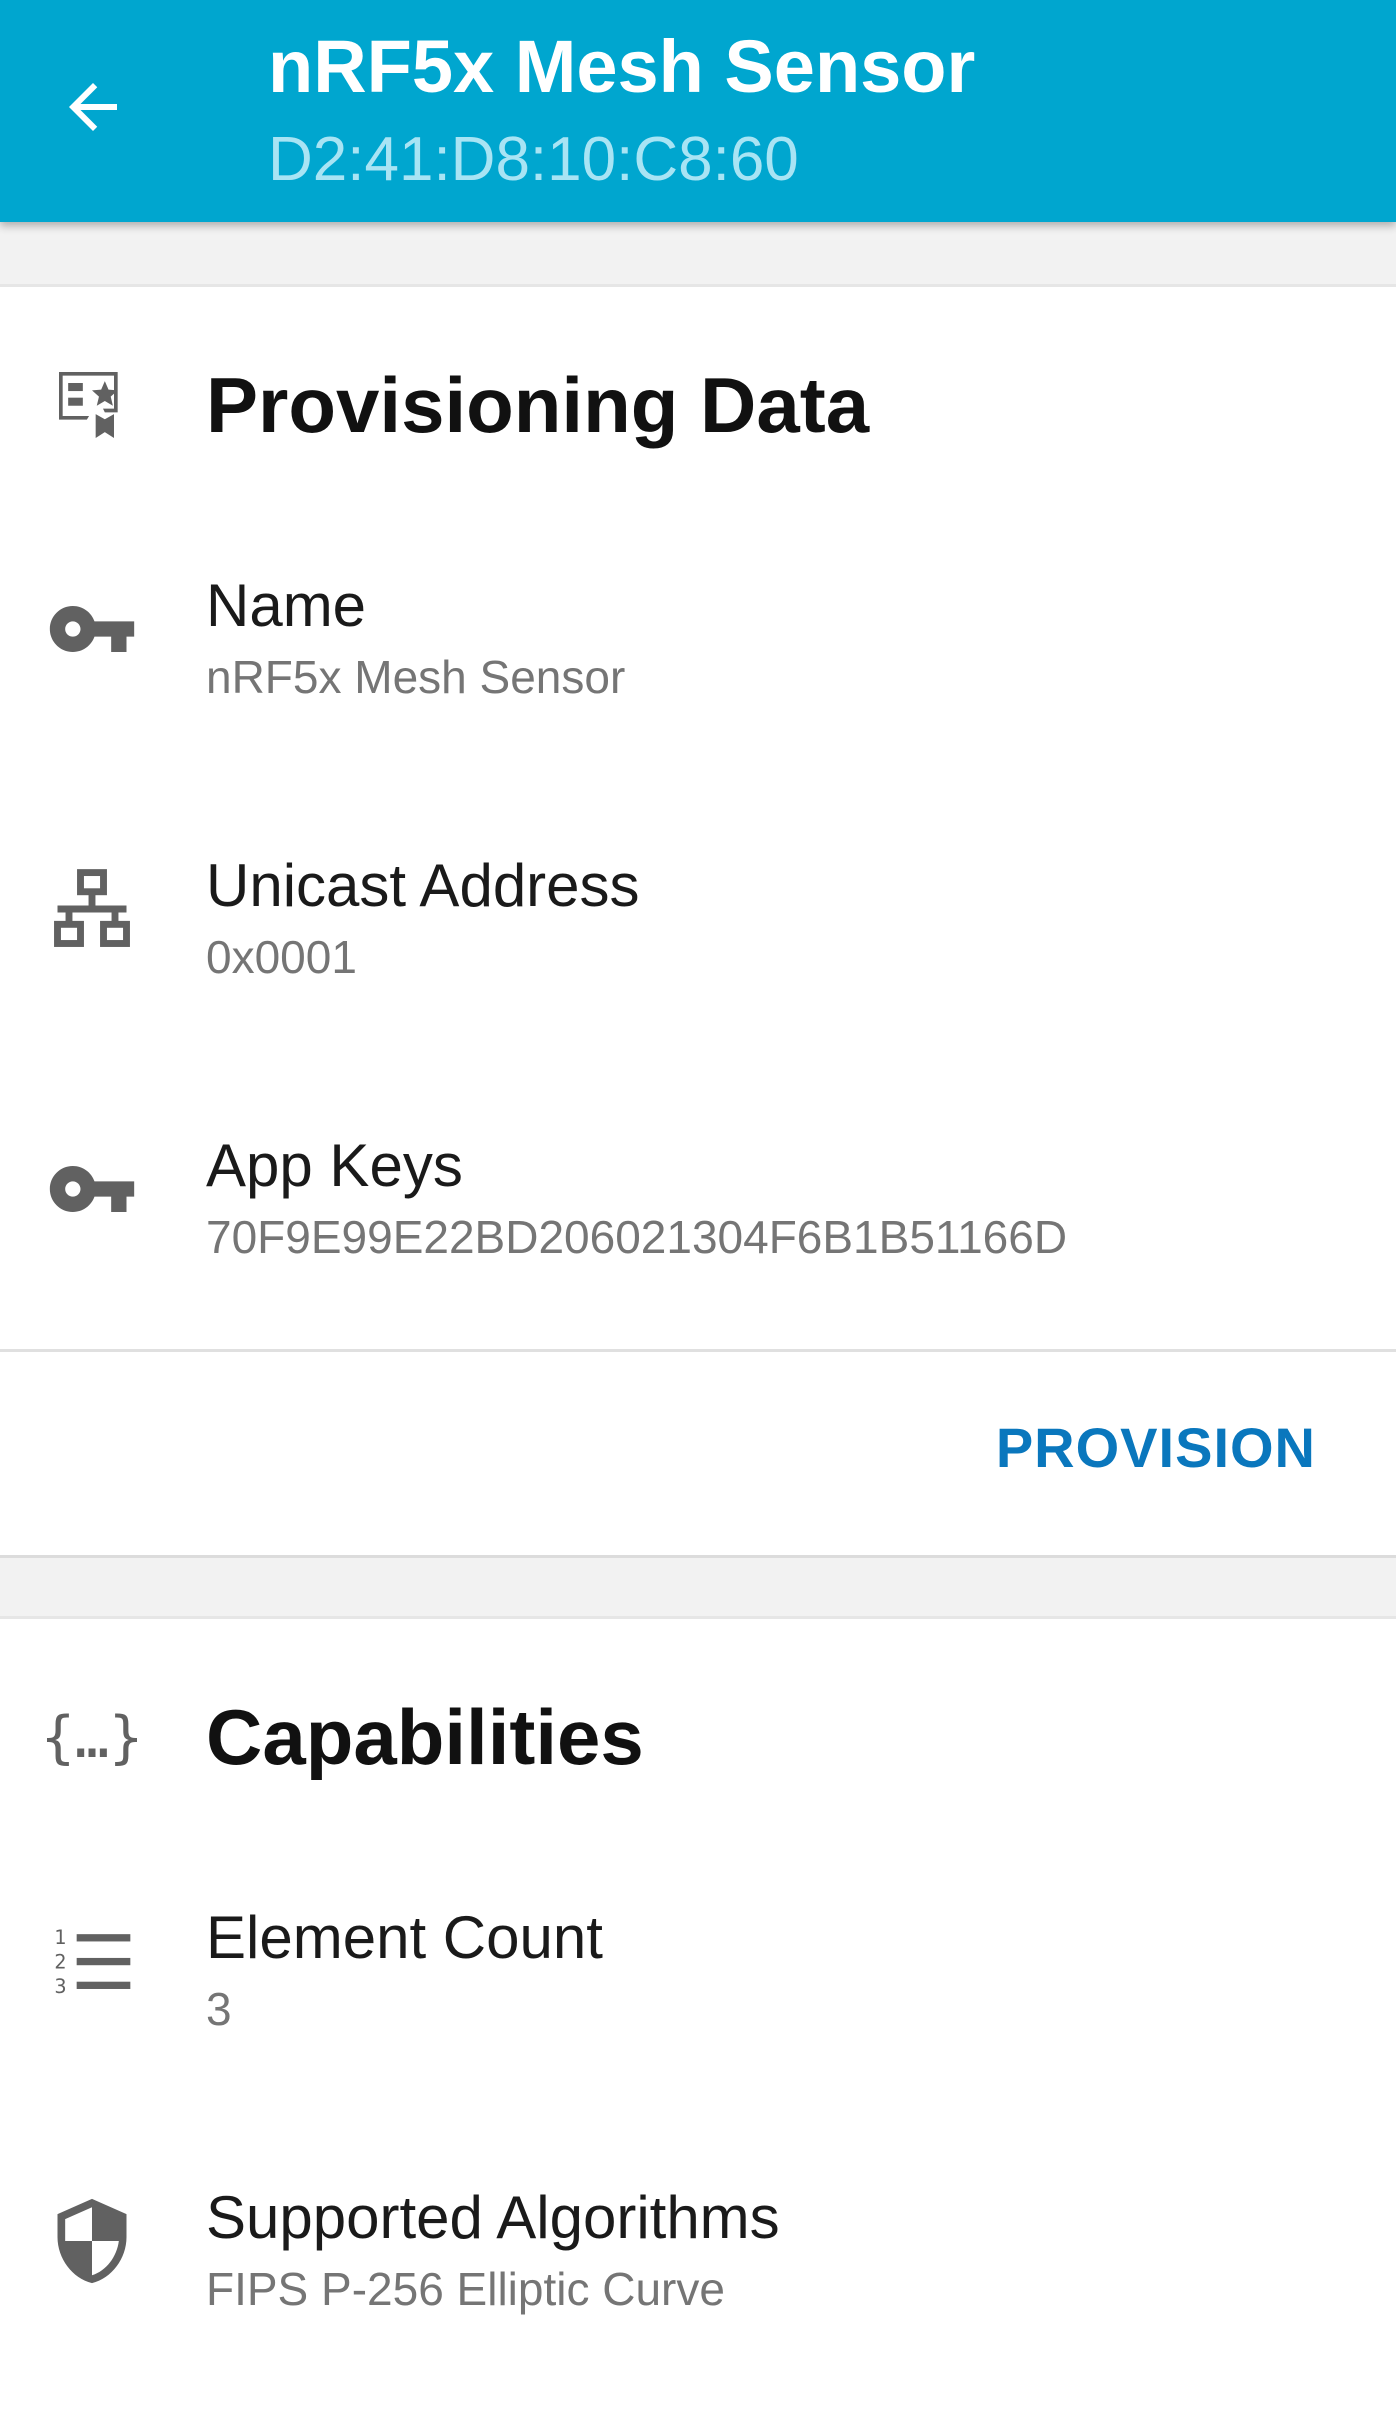 The image size is (1396, 2432). I want to click on row-label: Name, so click(286, 605).